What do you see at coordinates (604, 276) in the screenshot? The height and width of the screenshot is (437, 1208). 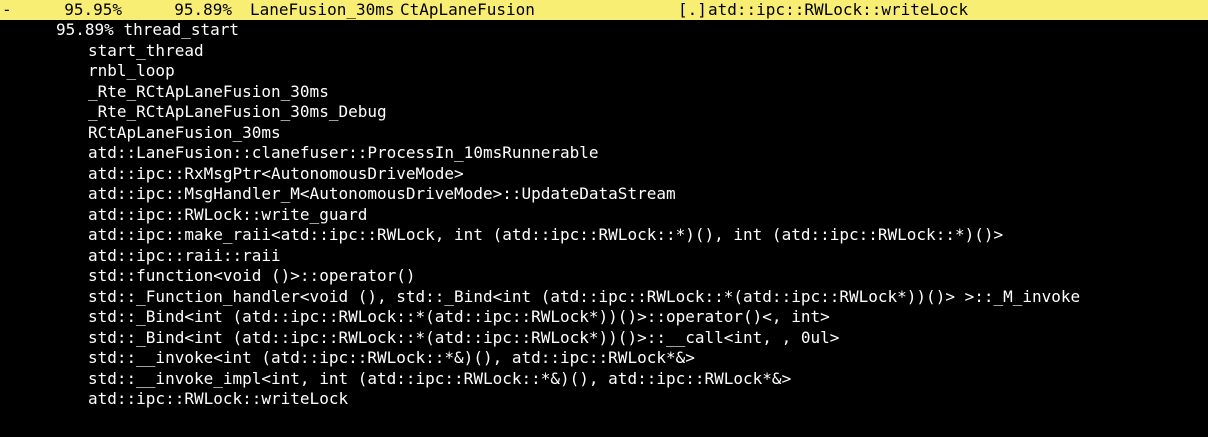 I see `callchain-frame: std::function<void ()>::operator()` at bounding box center [604, 276].